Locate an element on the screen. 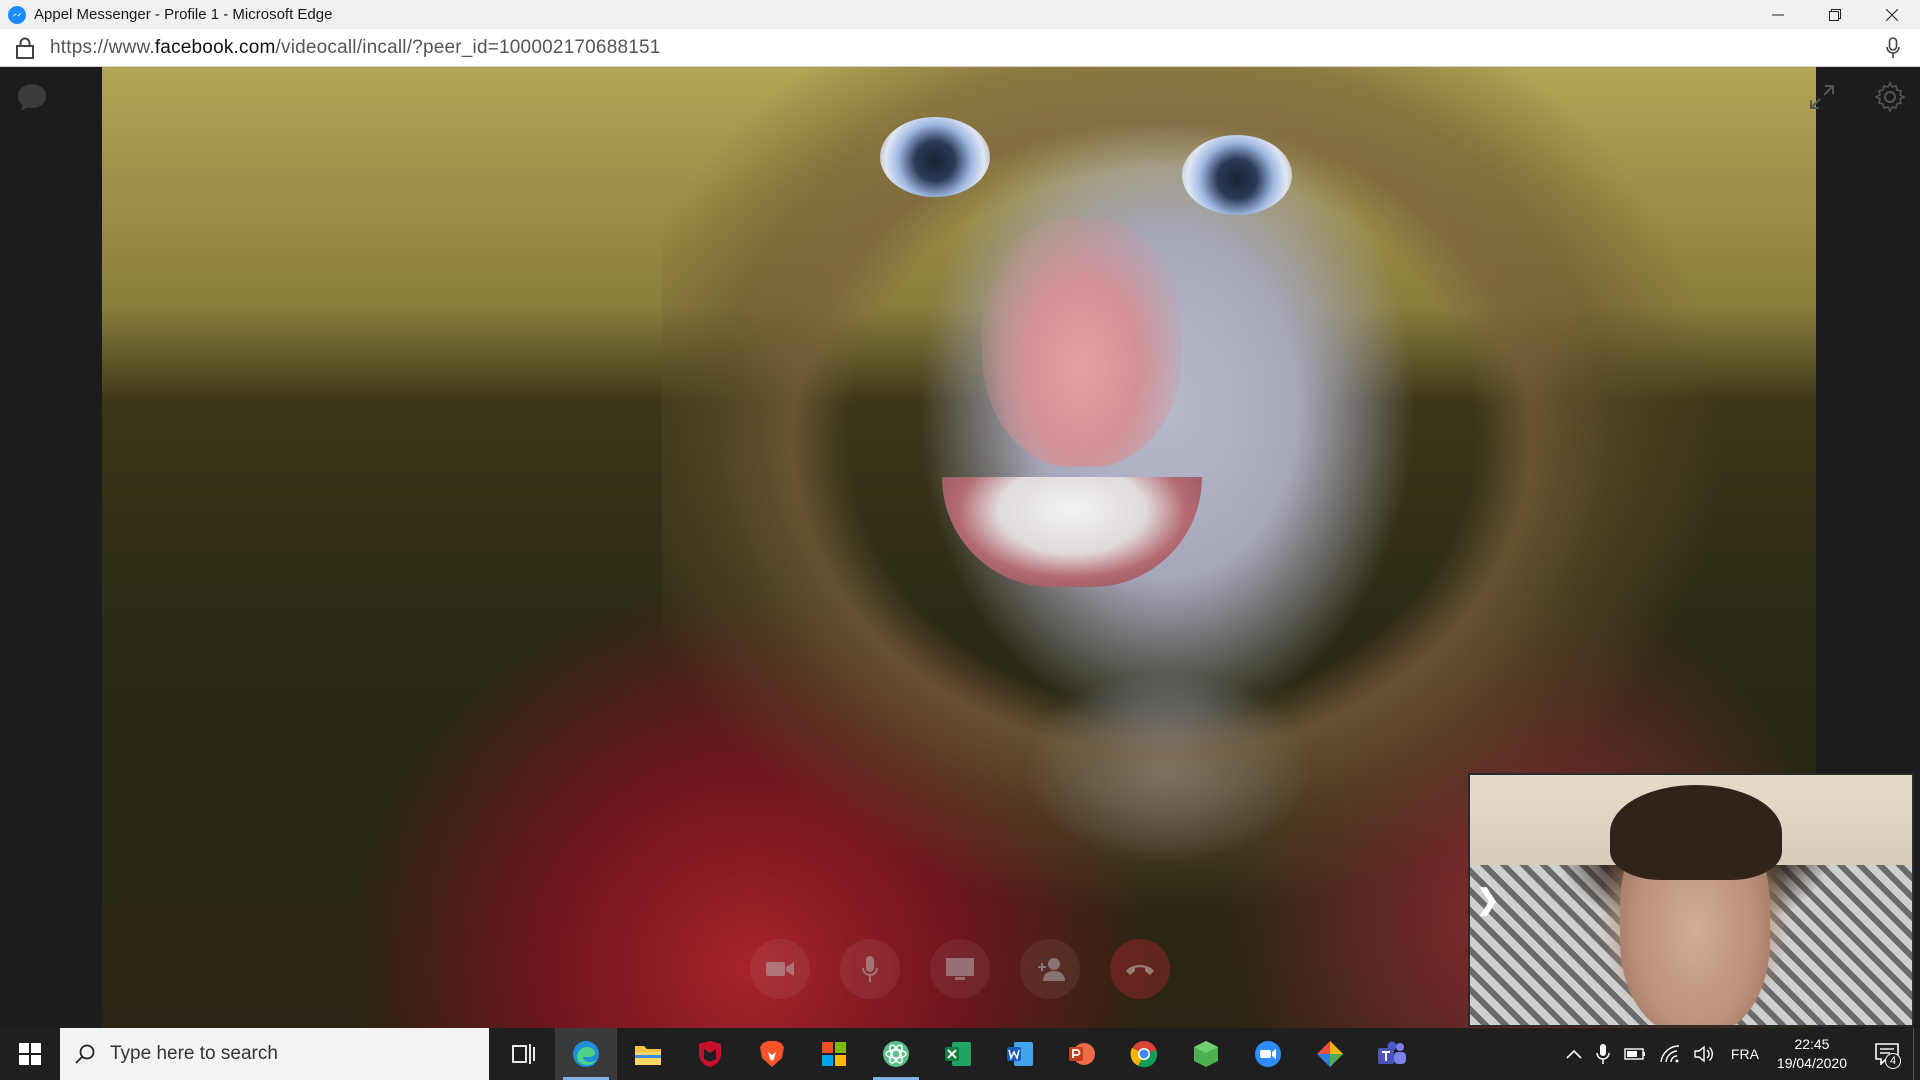  taskbar-file-explorer is located at coordinates (648, 1054).